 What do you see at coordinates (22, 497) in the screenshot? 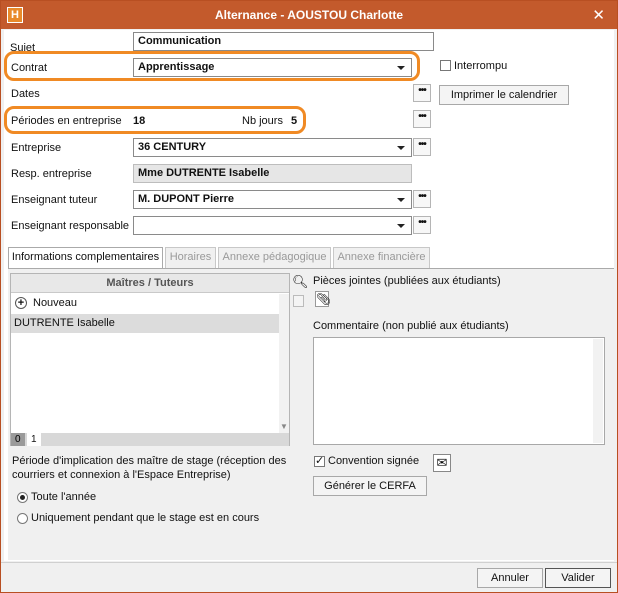
I see `radio-toute-annee` at bounding box center [22, 497].